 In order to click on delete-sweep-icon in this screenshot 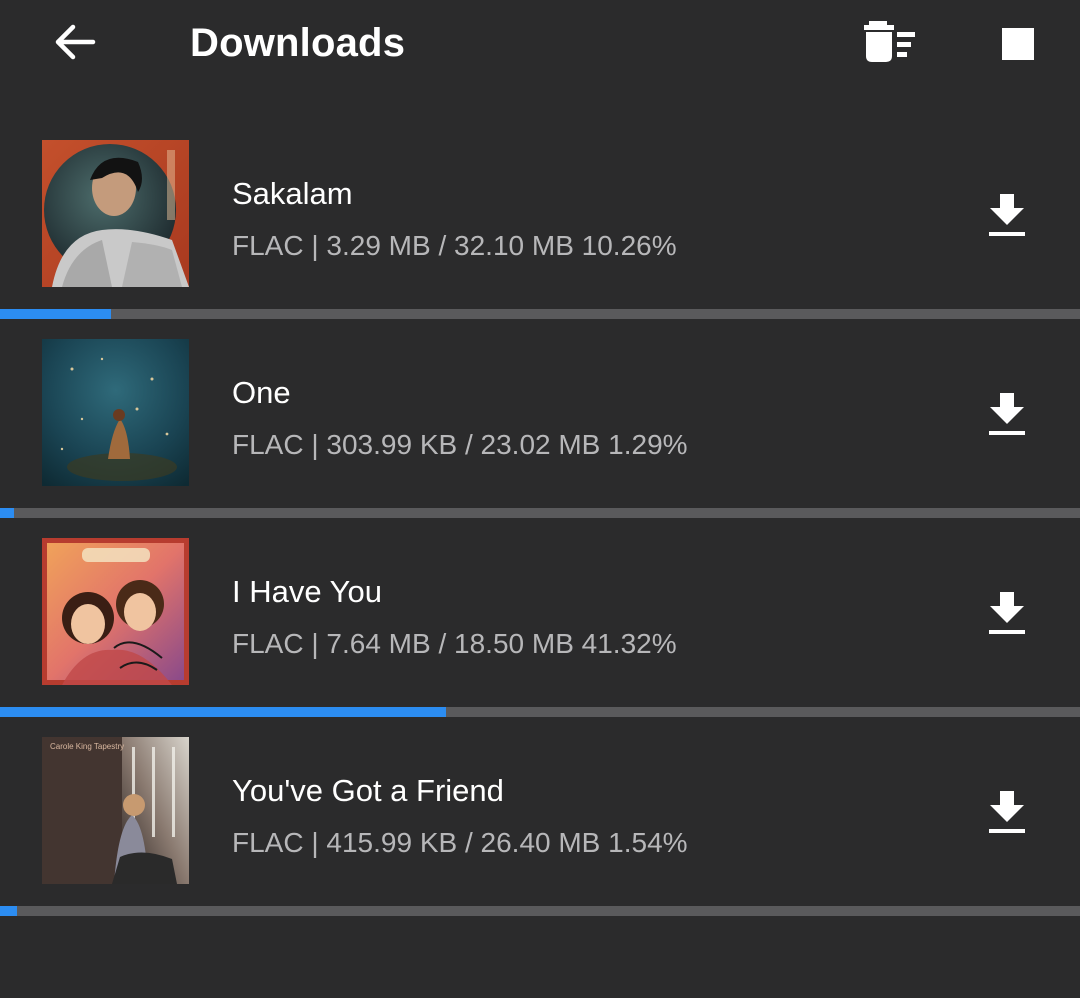, I will do `click(890, 44)`.